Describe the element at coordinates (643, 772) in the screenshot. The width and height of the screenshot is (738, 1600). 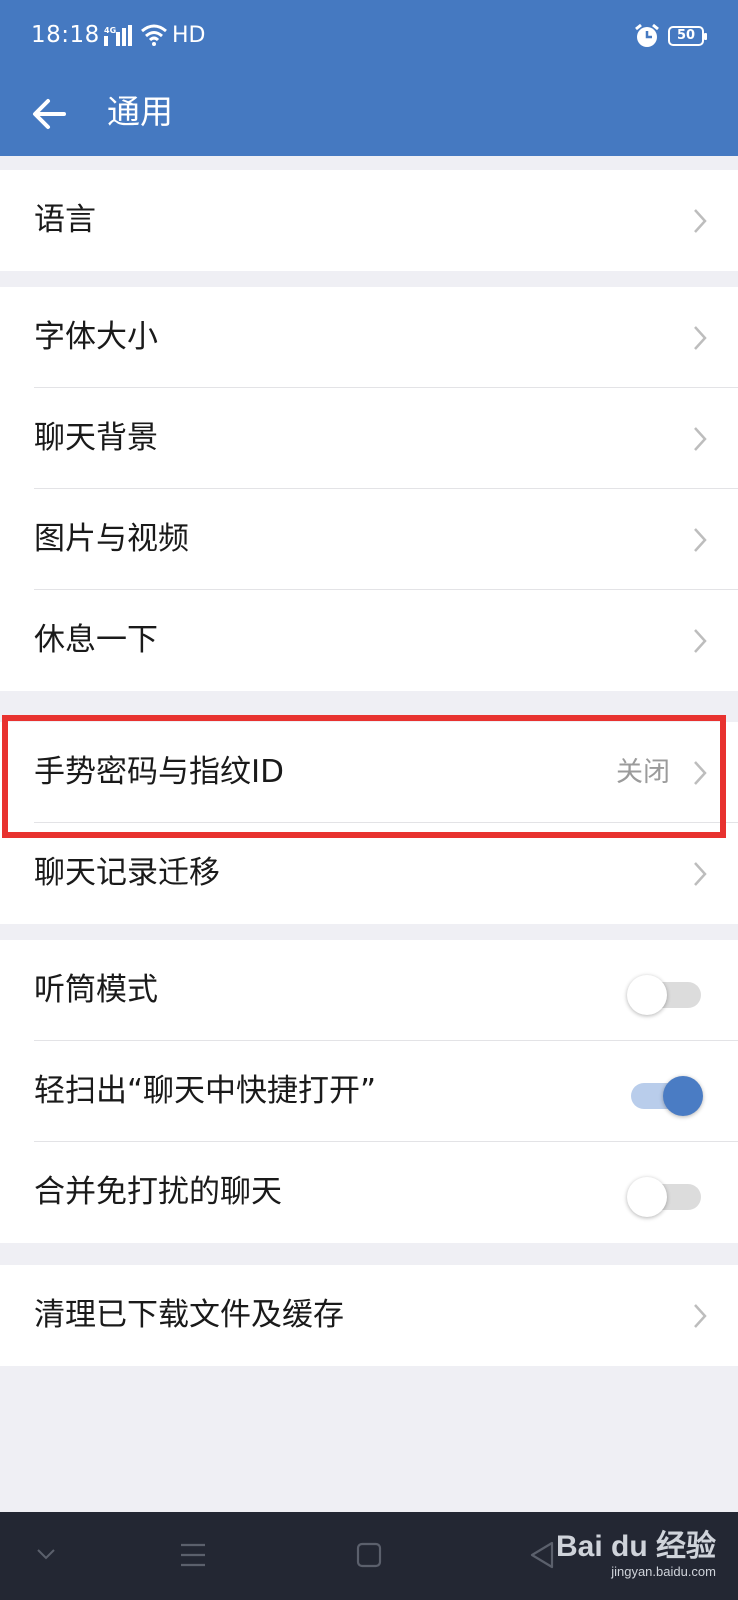
I see `row-value: 关闭` at that location.